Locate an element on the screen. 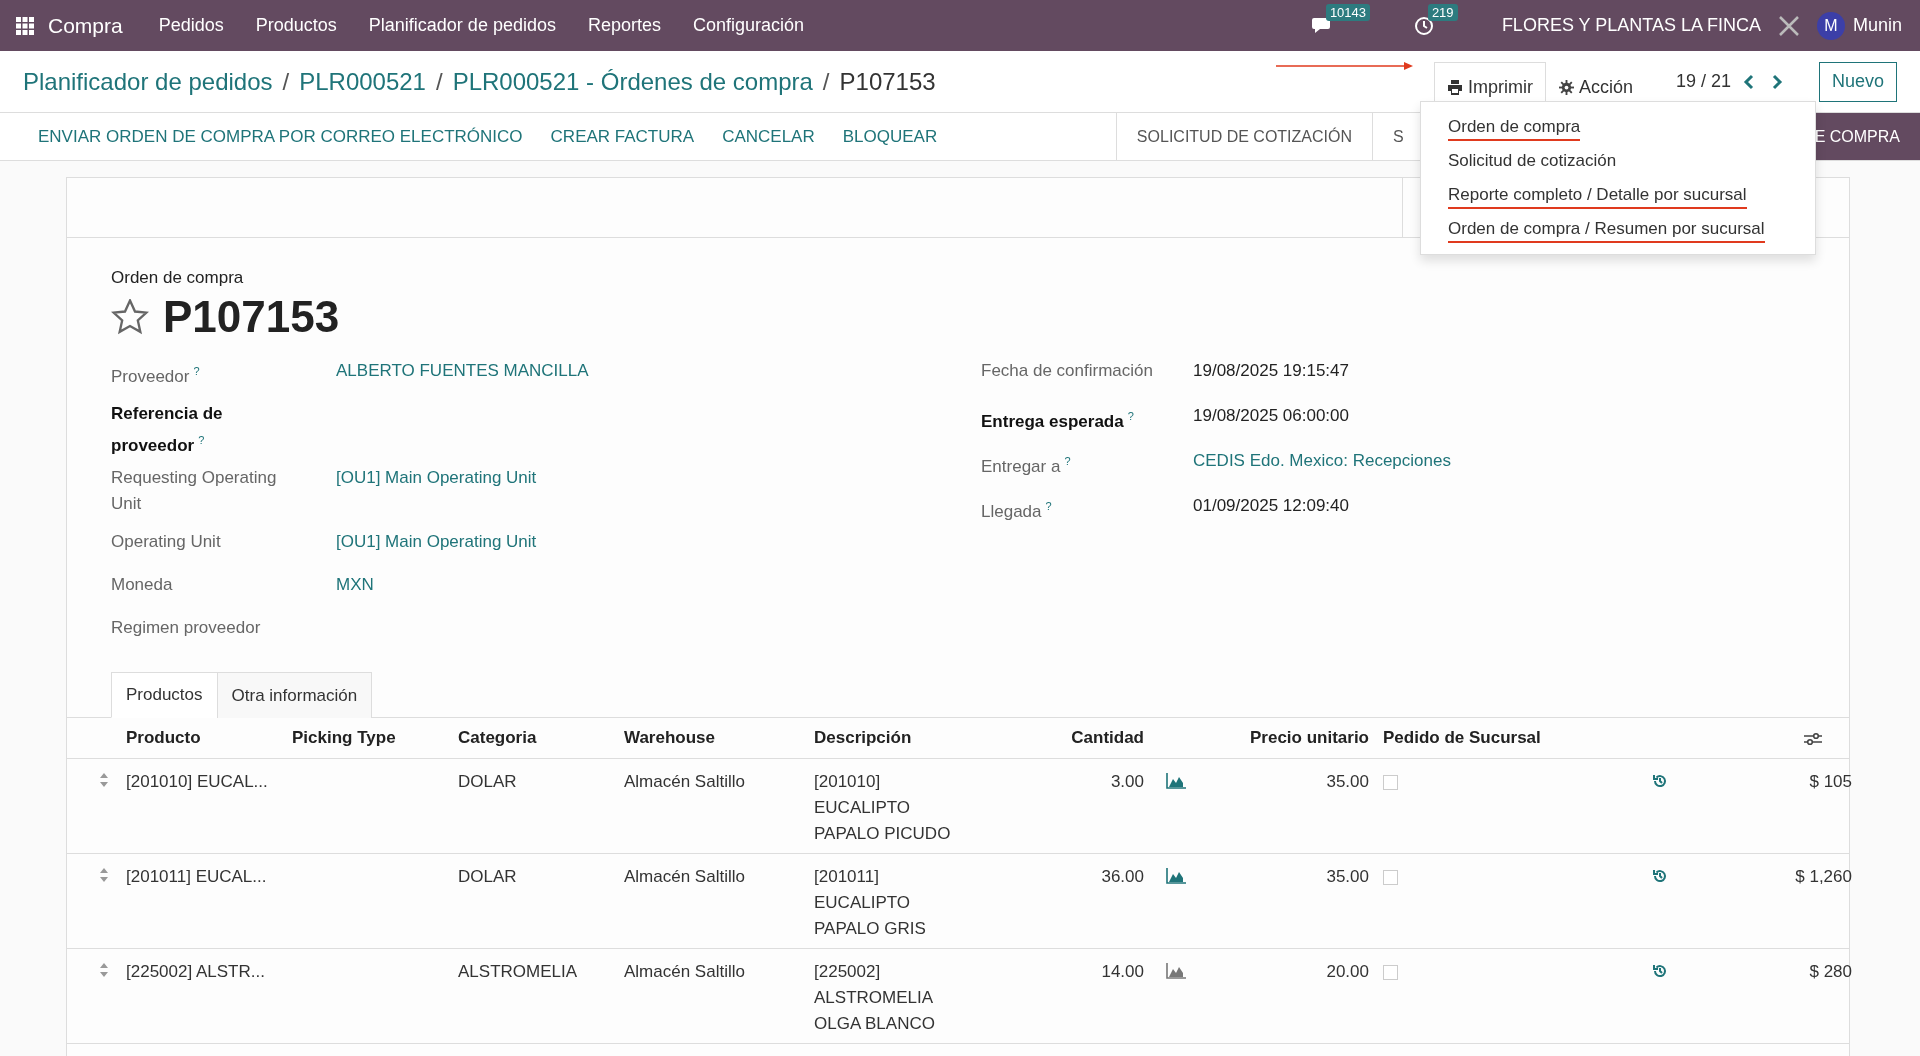  description-line: [201010] is located at coordinates (848, 782).